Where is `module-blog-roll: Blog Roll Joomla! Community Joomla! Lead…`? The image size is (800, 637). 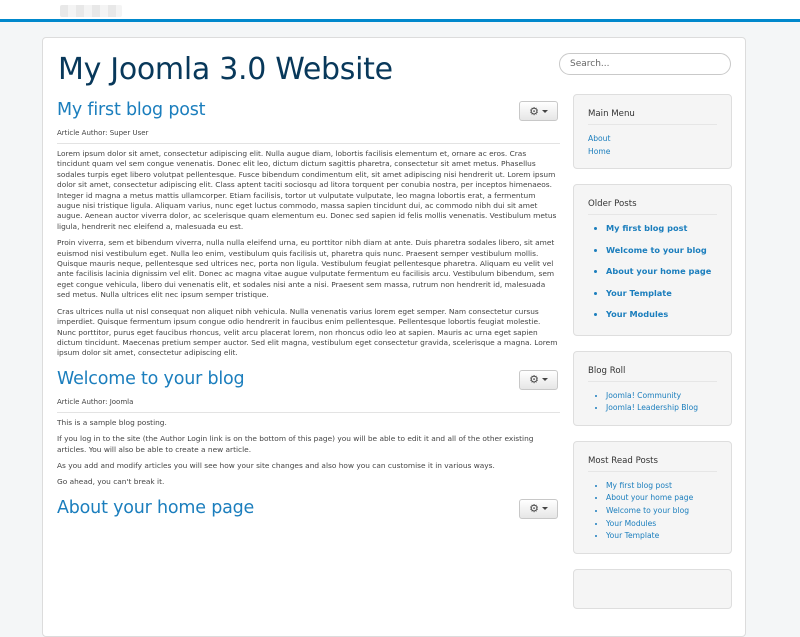 module-blog-roll: Blog Roll Joomla! Community Joomla! Lead… is located at coordinates (652, 388).